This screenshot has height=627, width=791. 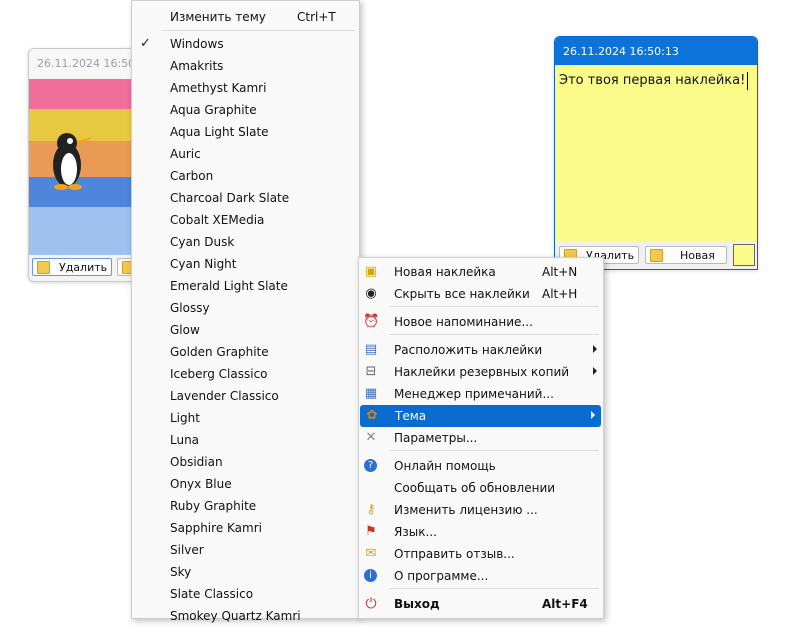 I want to click on menu-item-label: Выход, so click(x=417, y=604).